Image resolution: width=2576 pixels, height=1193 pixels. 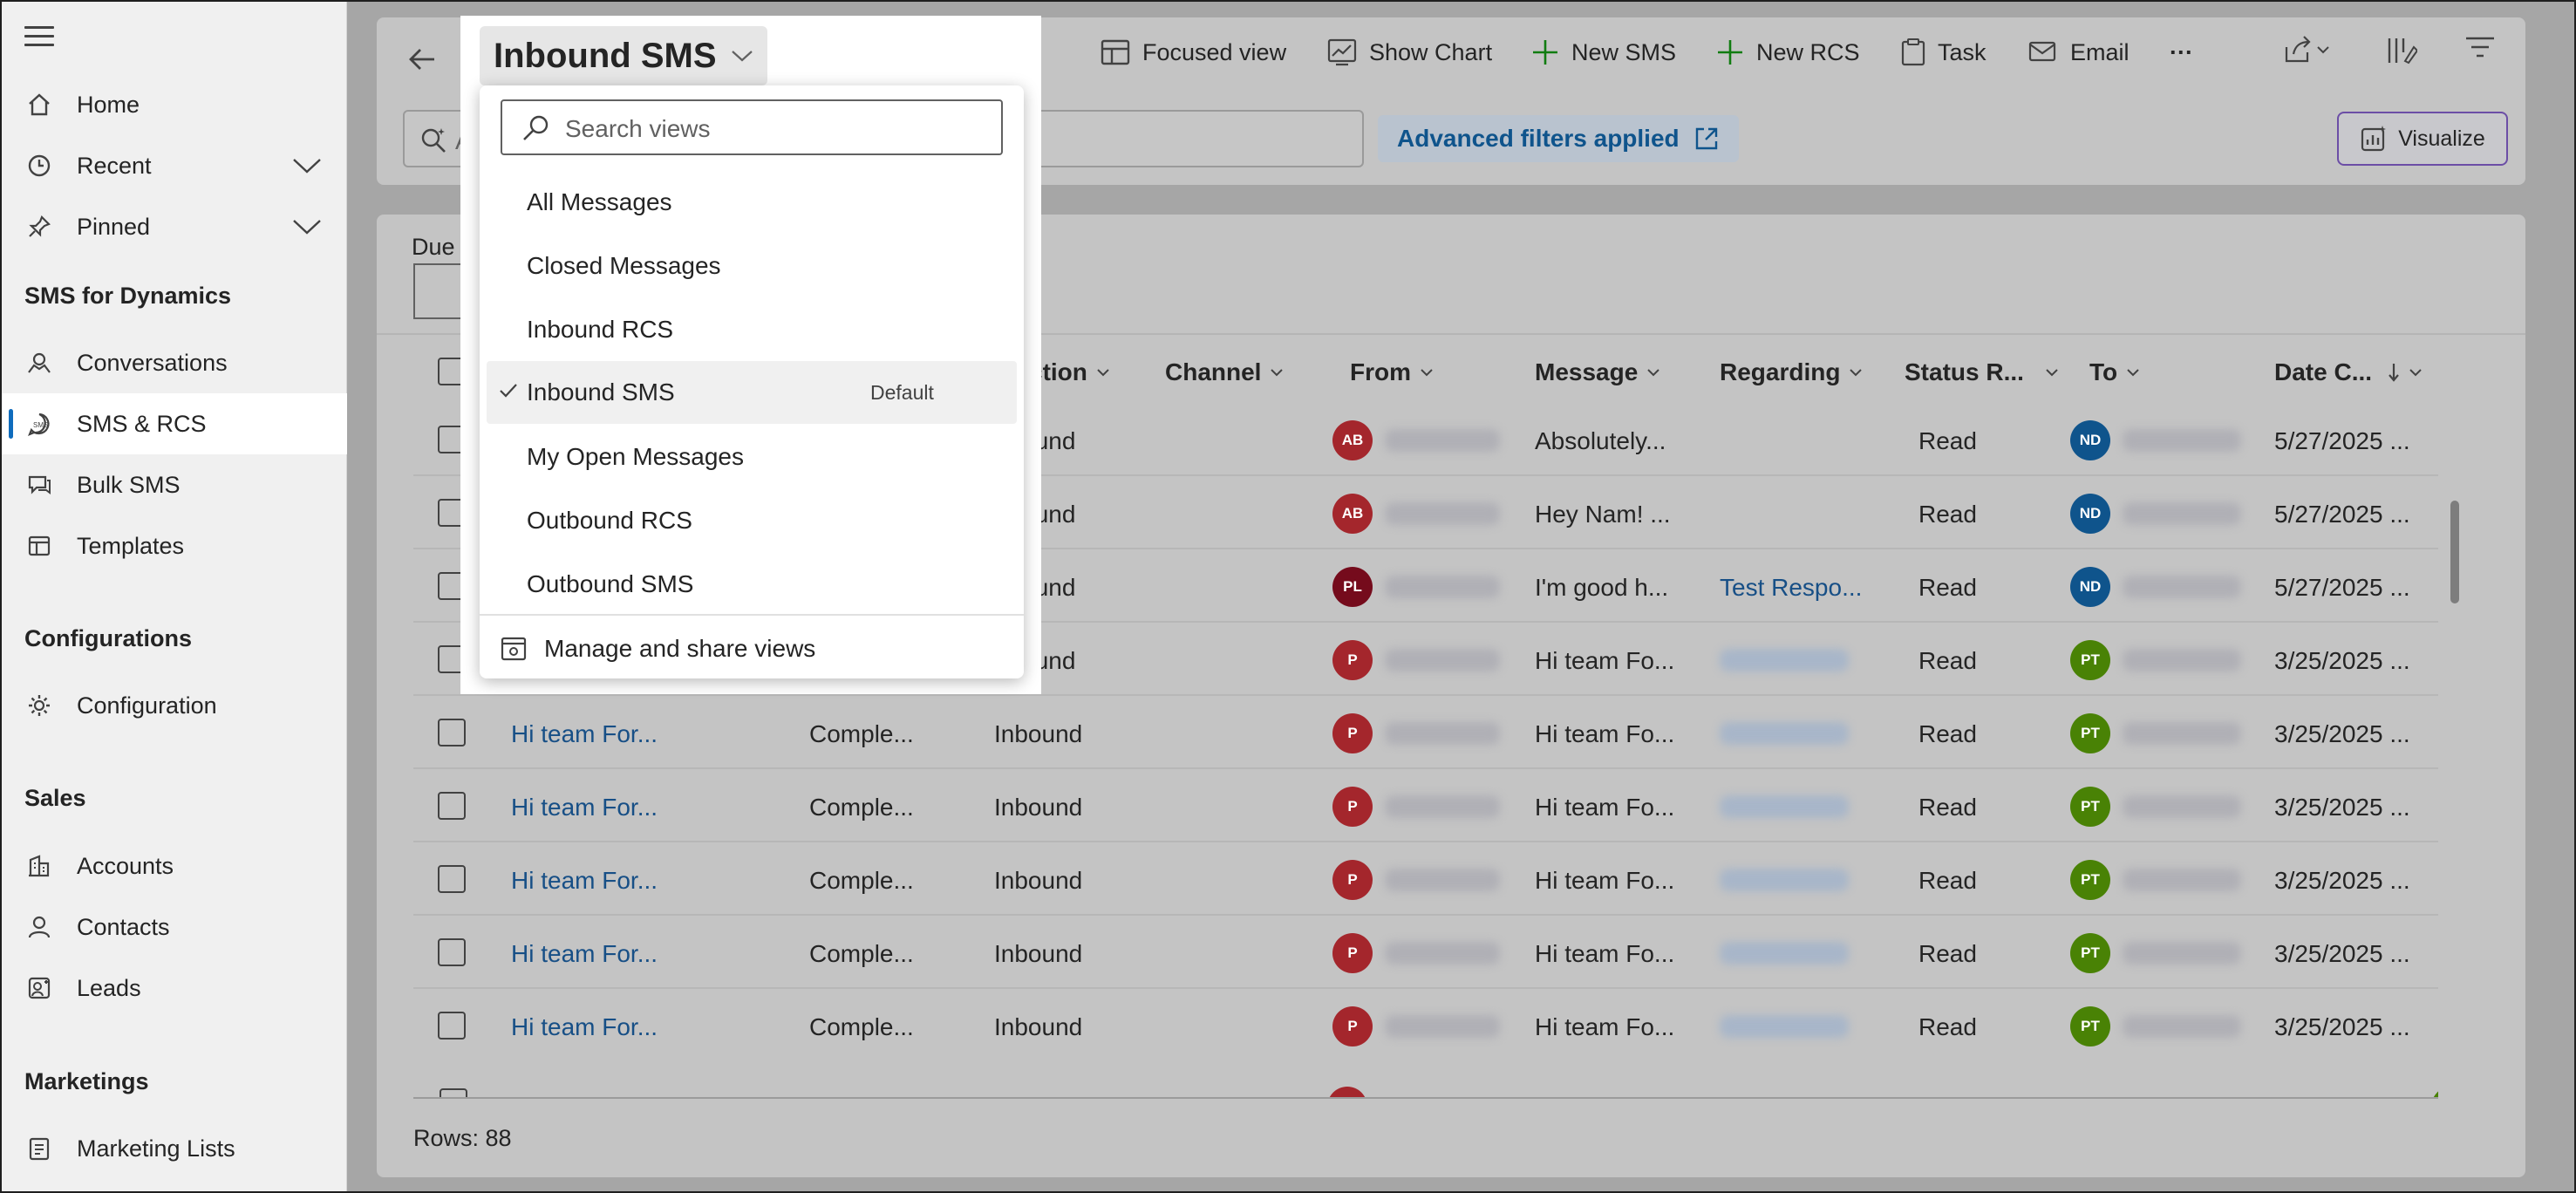 I want to click on sidebar-item-contacts: Contacts, so click(x=174, y=927).